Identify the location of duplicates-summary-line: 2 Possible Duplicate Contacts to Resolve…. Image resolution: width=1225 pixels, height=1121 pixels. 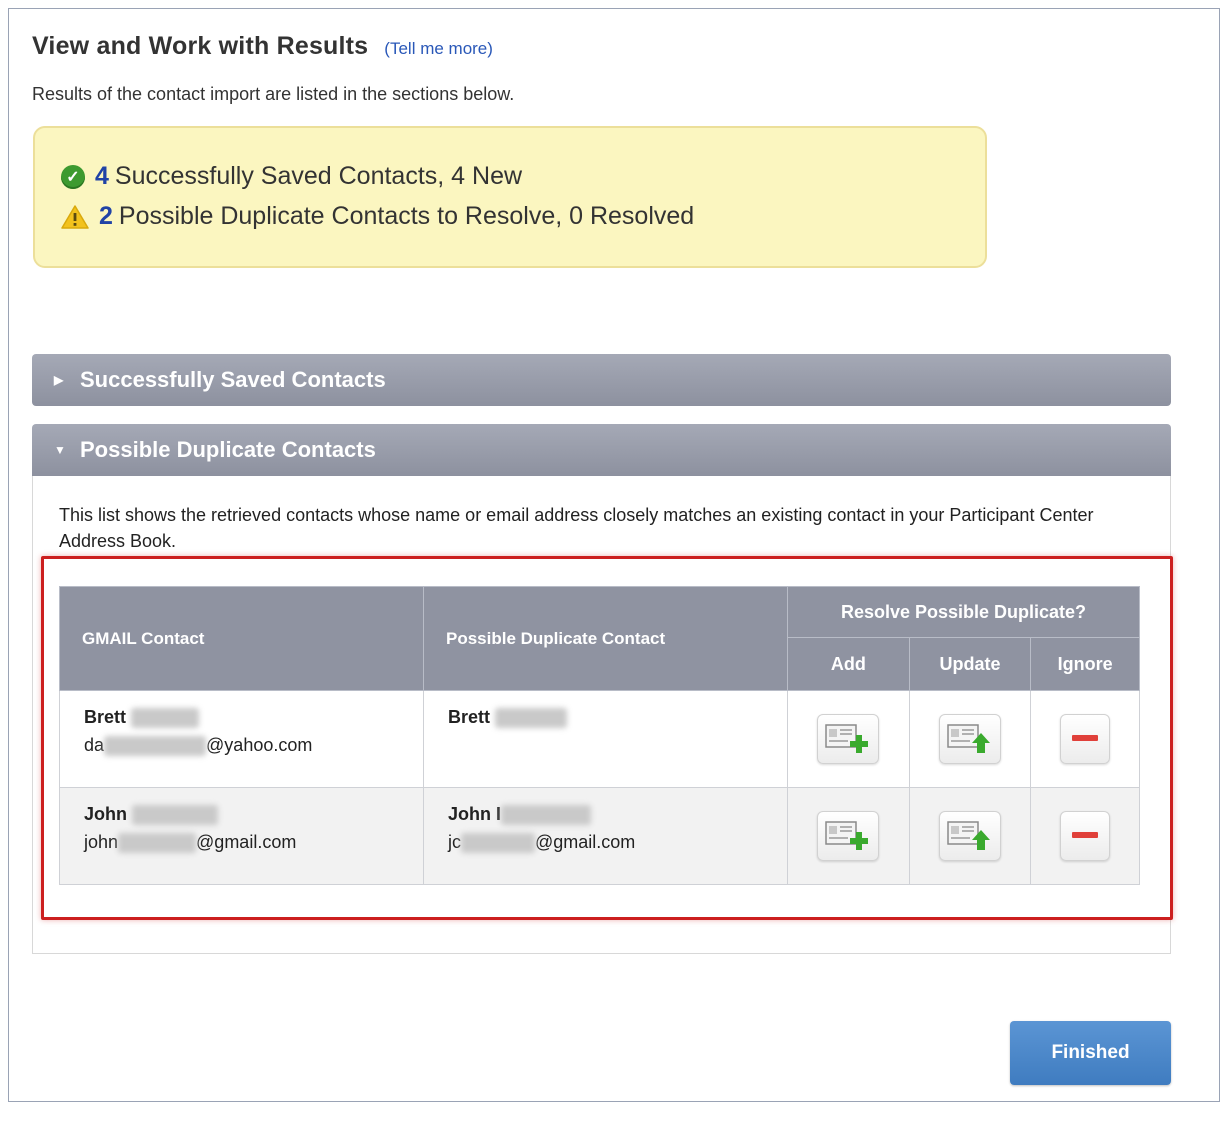
(377, 216).